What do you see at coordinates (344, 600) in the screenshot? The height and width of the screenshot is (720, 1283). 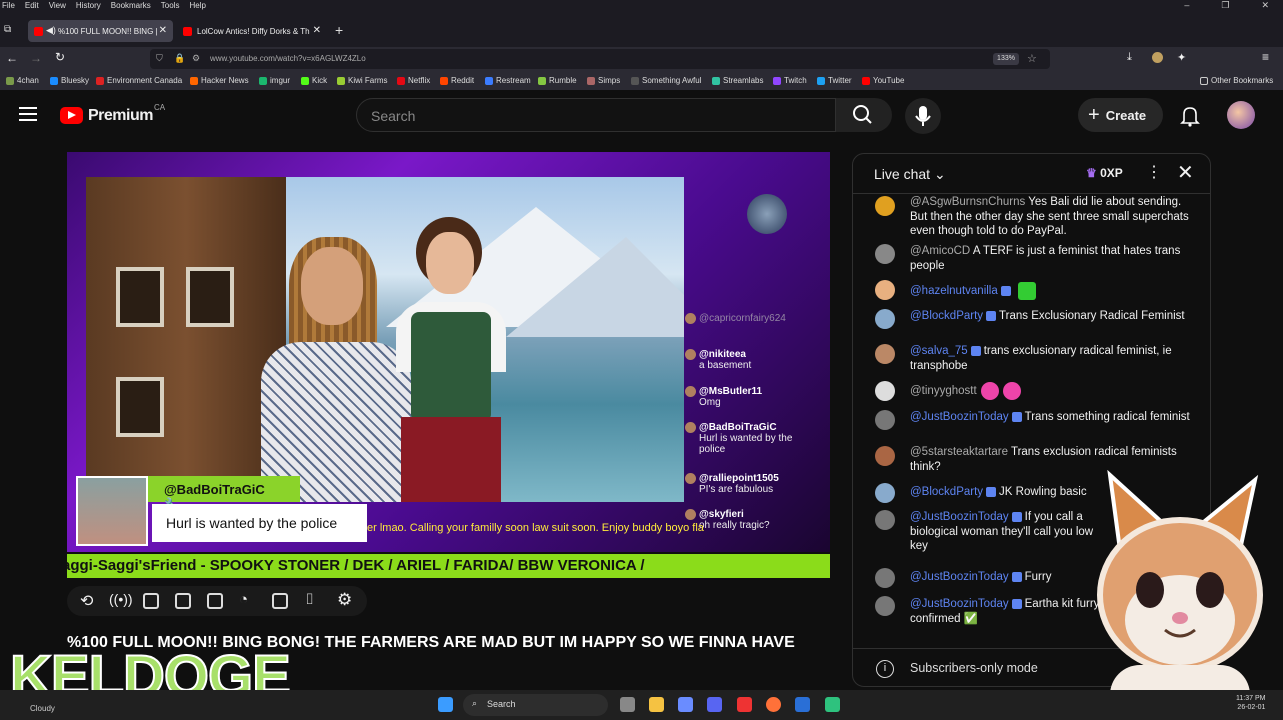 I see `settings-gear-icon: ⚙` at bounding box center [344, 600].